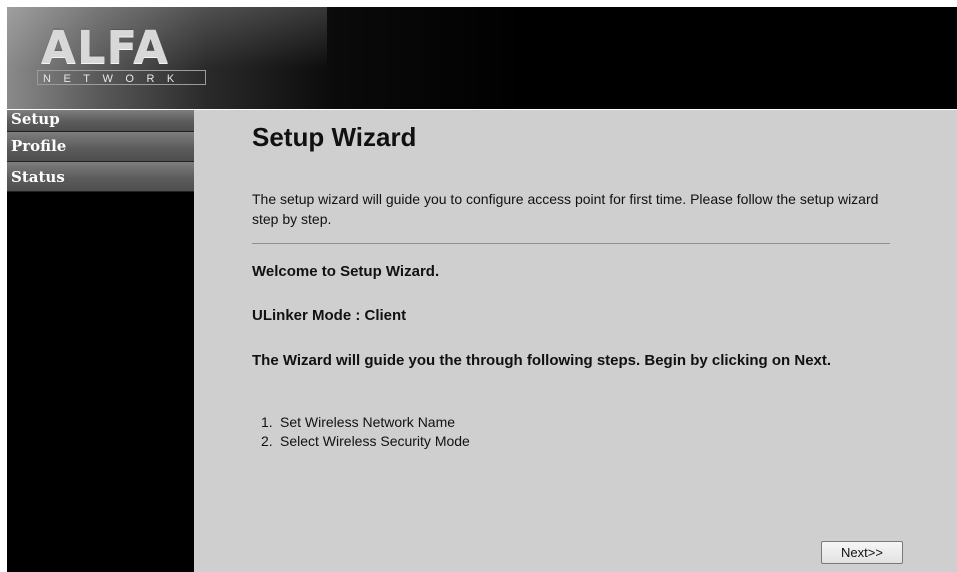 Image resolution: width=957 pixels, height=572 pixels. I want to click on next-button: Next>>, so click(862, 552).